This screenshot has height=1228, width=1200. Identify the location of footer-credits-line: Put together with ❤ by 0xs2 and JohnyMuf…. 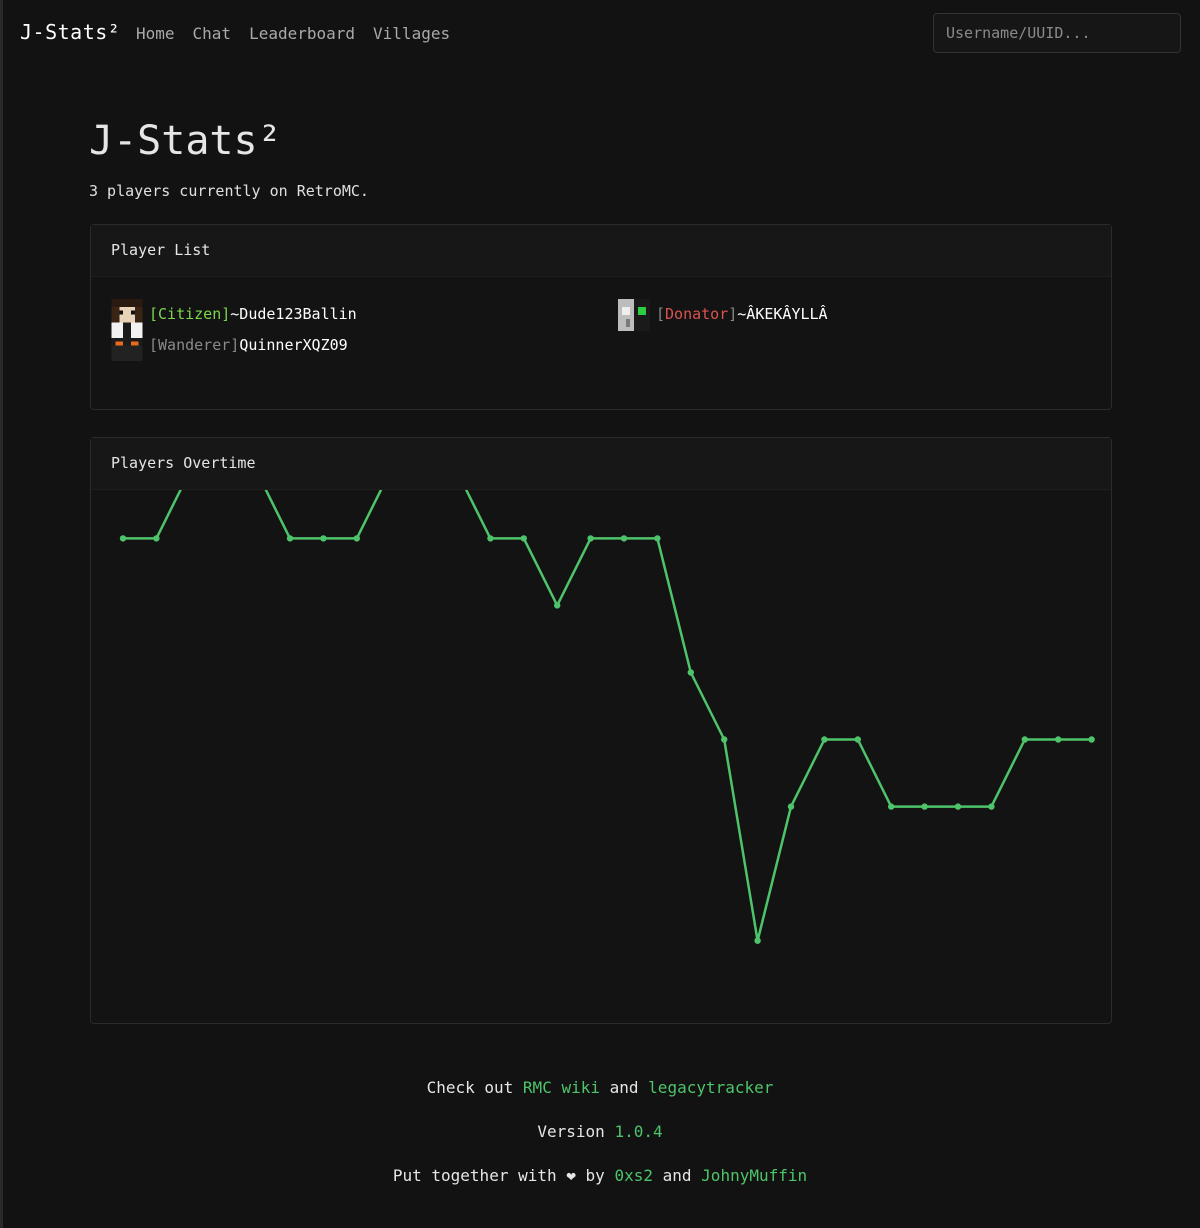
(600, 1175).